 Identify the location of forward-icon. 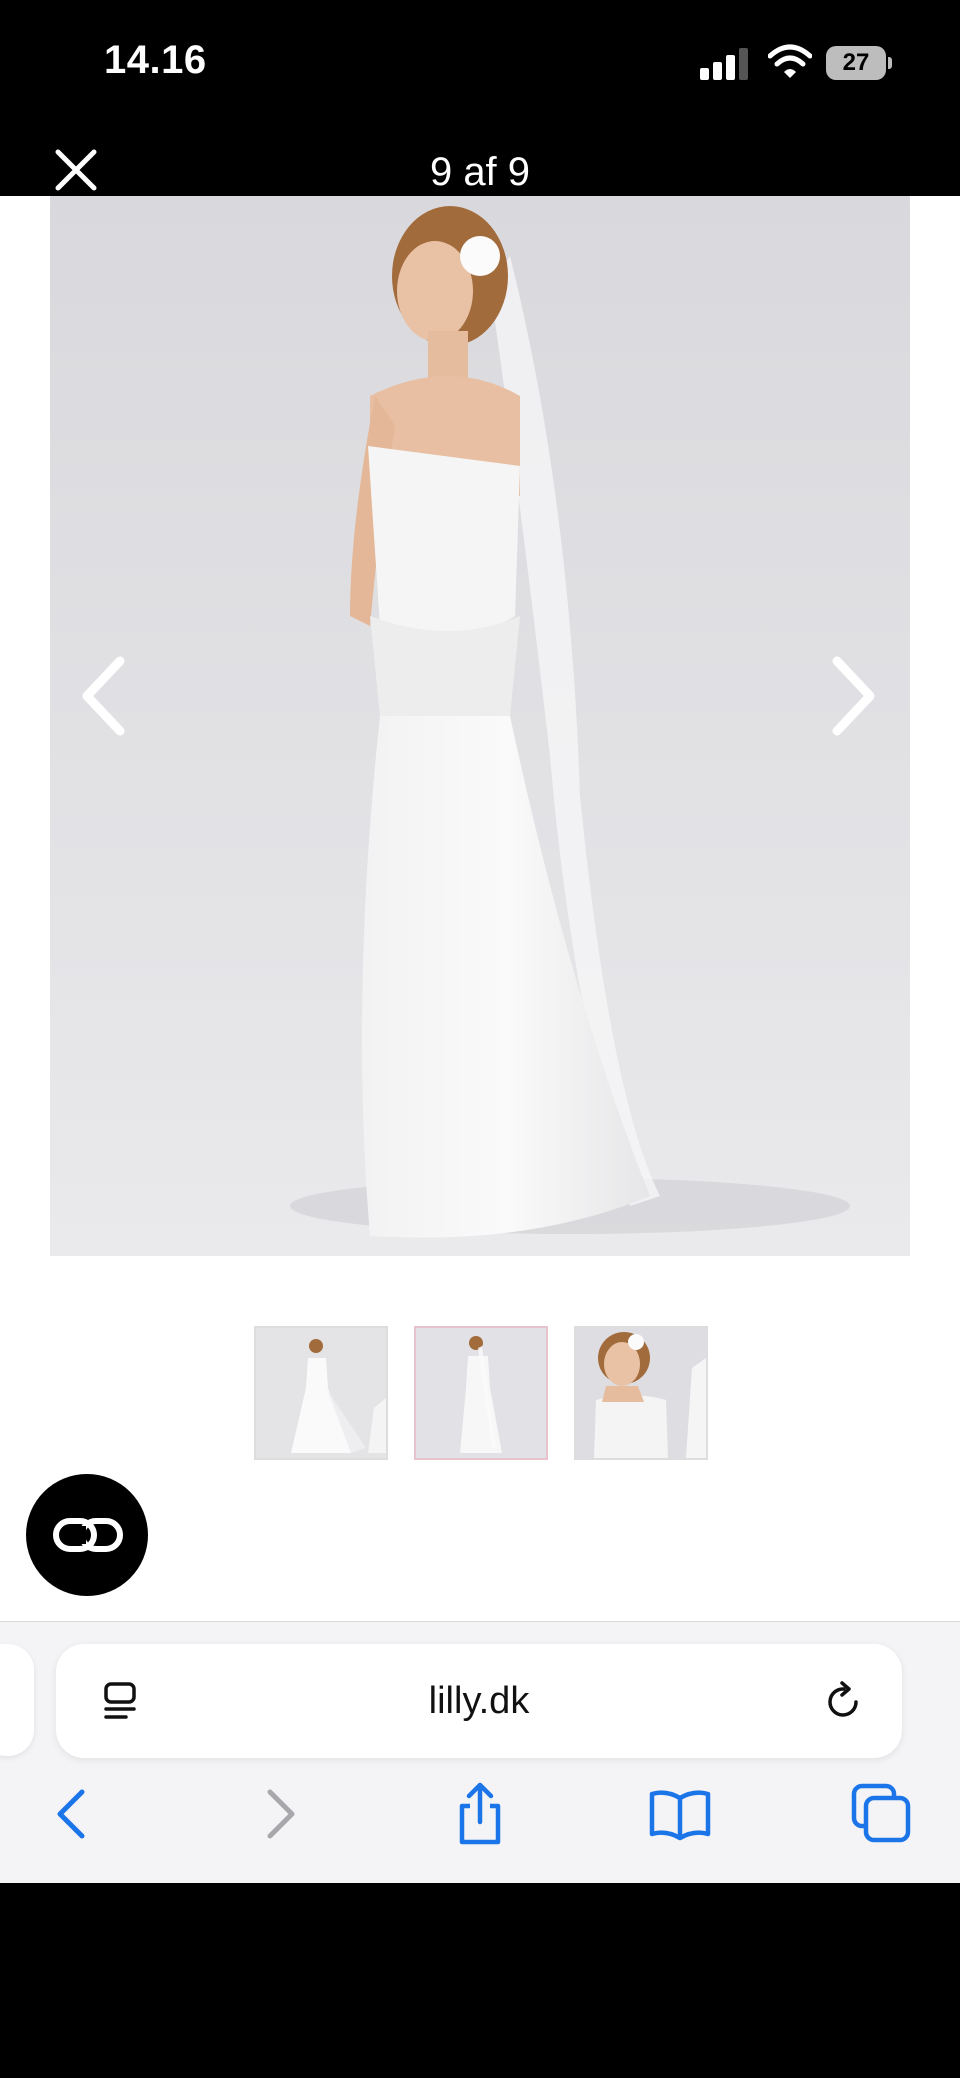
(280, 1814).